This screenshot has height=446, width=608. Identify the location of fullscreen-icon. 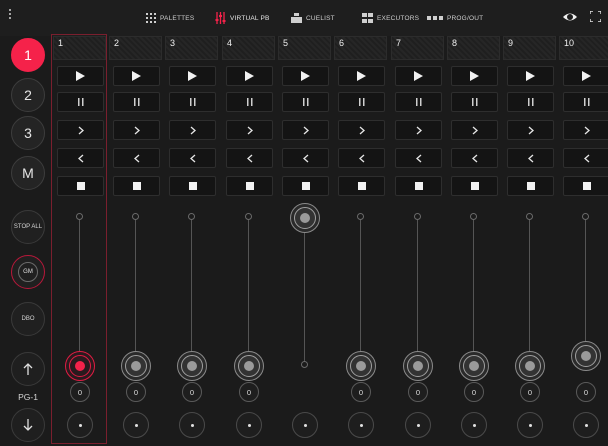
(595, 16).